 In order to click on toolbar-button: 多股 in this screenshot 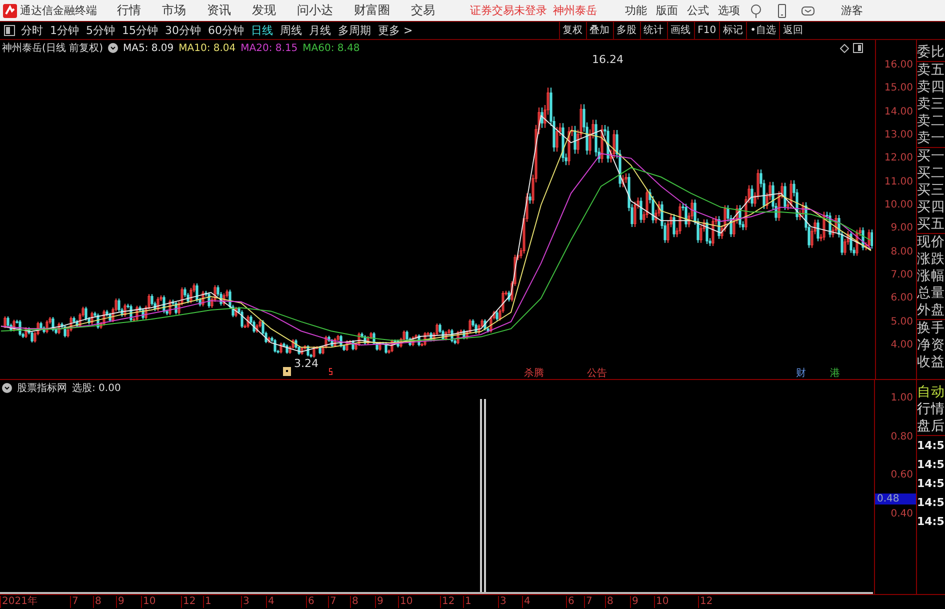, I will do `click(626, 30)`.